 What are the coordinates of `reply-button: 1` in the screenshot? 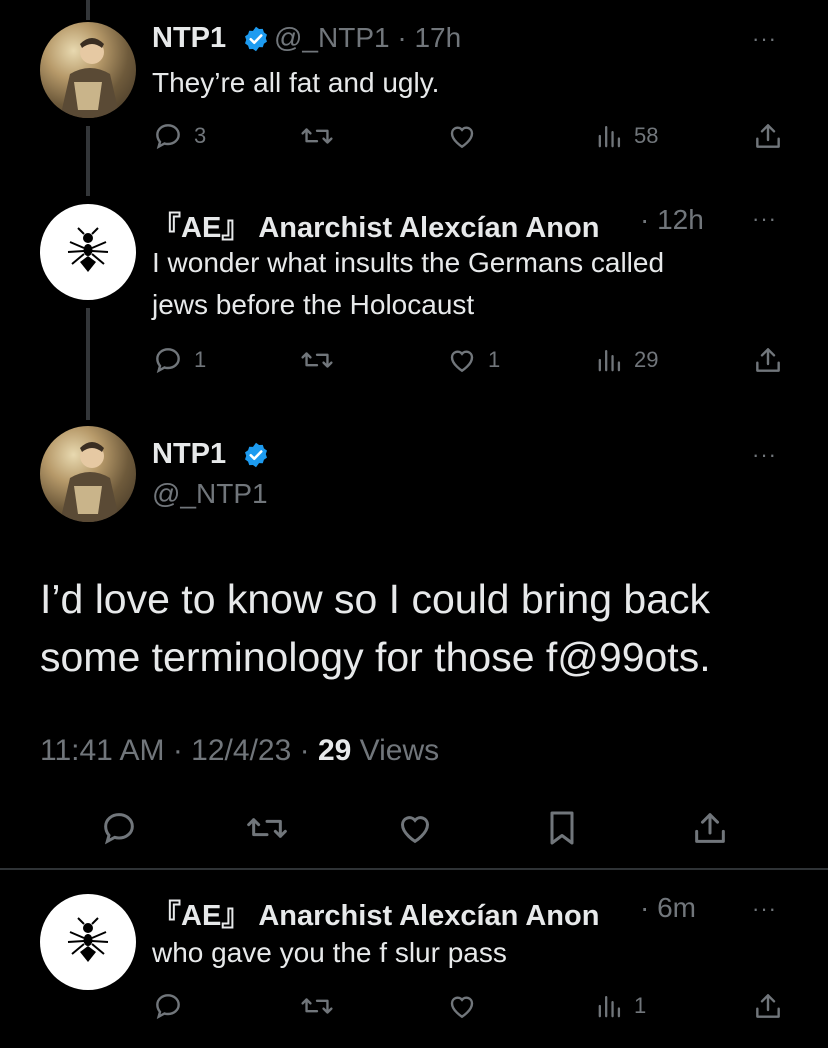 It's located at (179, 360).